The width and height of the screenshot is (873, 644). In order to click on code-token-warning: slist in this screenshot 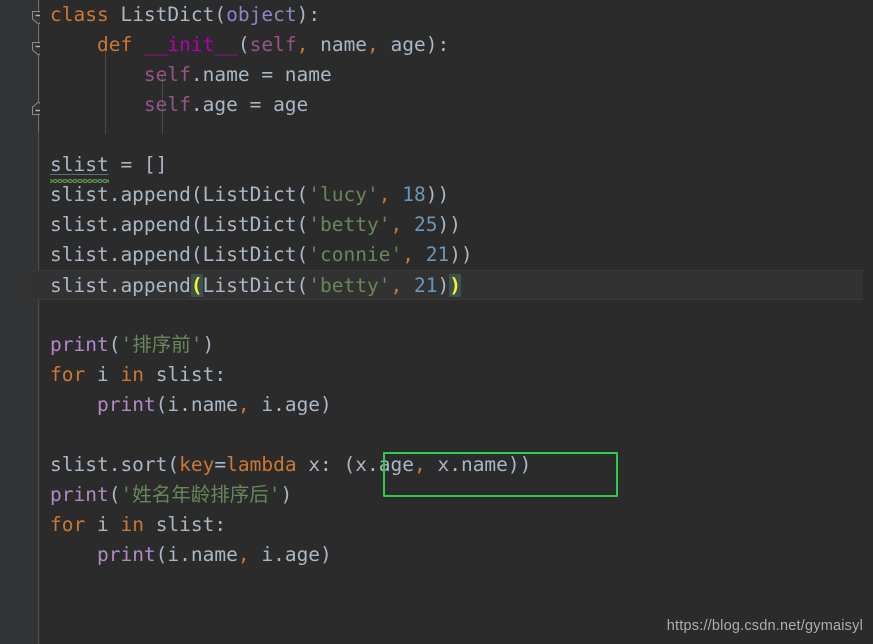, I will do `click(79, 164)`.